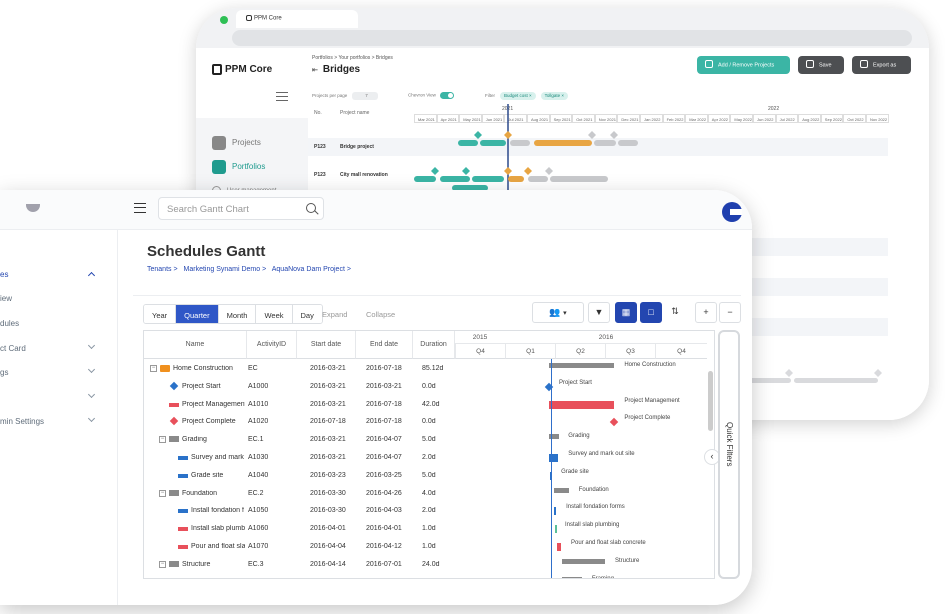 The height and width of the screenshot is (614, 945). What do you see at coordinates (299, 476) in the screenshot?
I see `table-row: Grade site A1040 2016-03-23 2016-03-25 5.0d` at bounding box center [299, 476].